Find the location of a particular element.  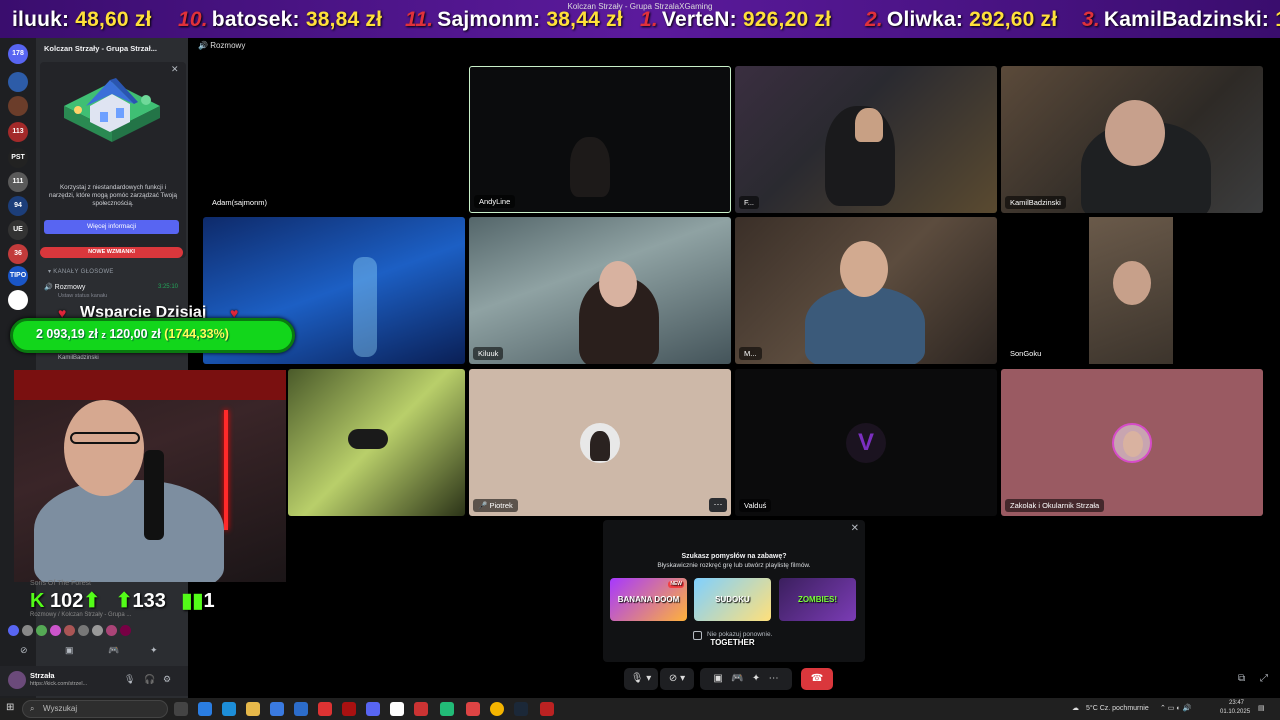

user-name: Strzała is located at coordinates (42, 675).